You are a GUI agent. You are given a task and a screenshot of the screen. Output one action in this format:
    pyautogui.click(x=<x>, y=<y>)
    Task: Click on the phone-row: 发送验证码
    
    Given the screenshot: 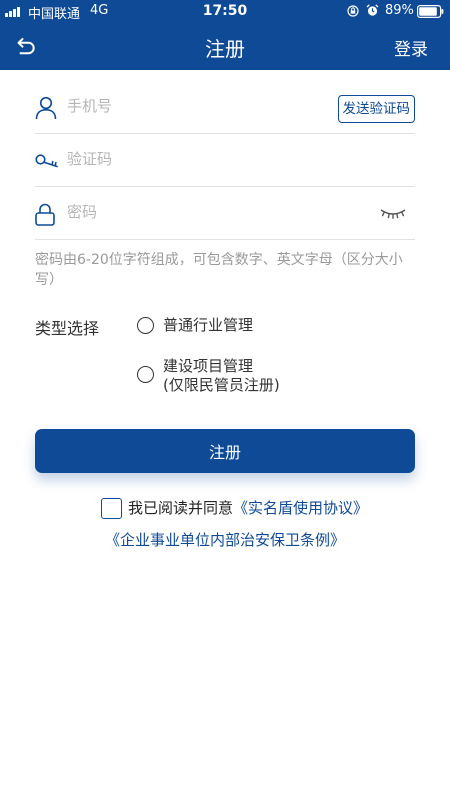 What is the action you would take?
    pyautogui.click(x=225, y=107)
    